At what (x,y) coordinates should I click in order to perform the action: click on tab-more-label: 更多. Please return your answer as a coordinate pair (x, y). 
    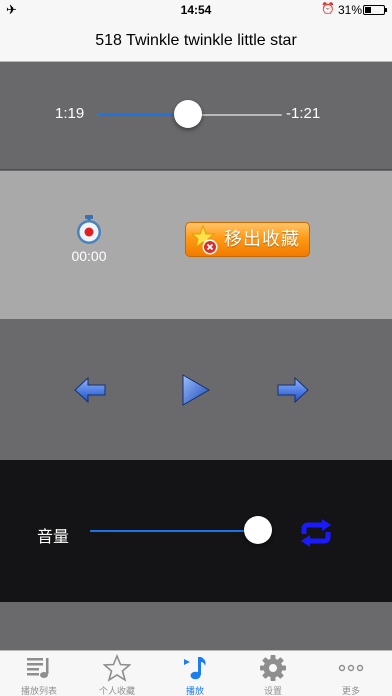
    Looking at the image, I should click on (350, 691).